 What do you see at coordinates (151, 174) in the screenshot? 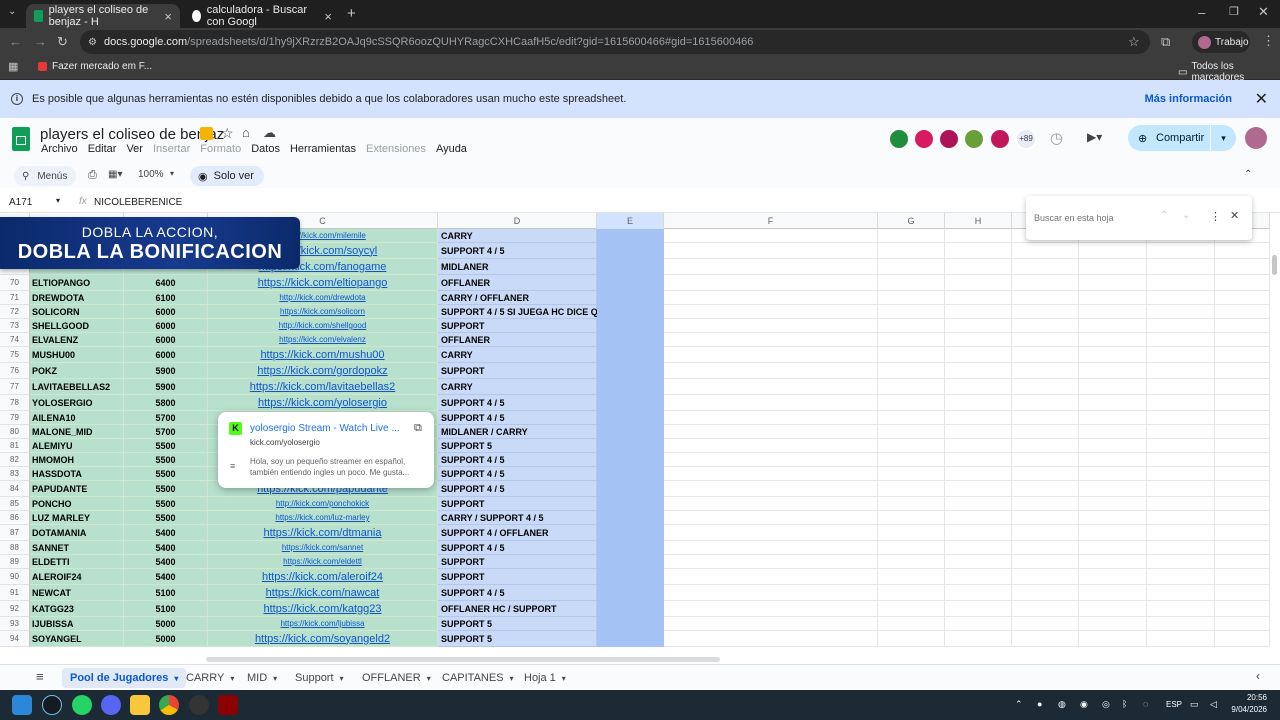
I see `zoom-select: 100%` at bounding box center [151, 174].